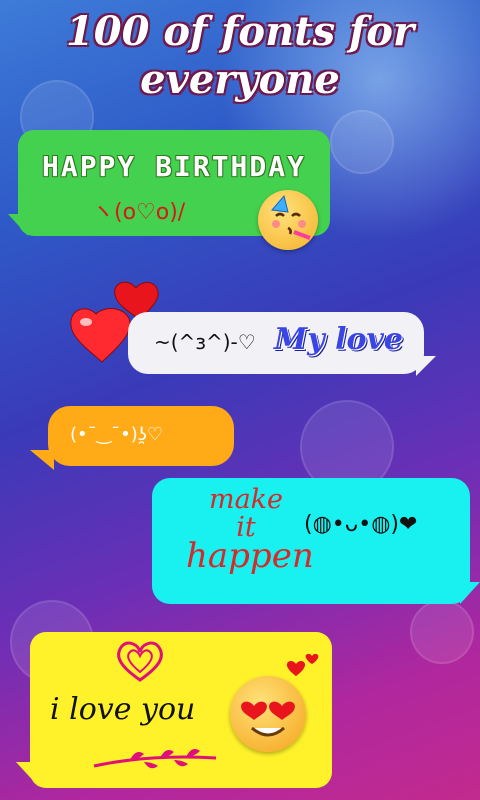  Describe the element at coordinates (155, 759) in the screenshot. I see `vine-divider-icon` at that location.